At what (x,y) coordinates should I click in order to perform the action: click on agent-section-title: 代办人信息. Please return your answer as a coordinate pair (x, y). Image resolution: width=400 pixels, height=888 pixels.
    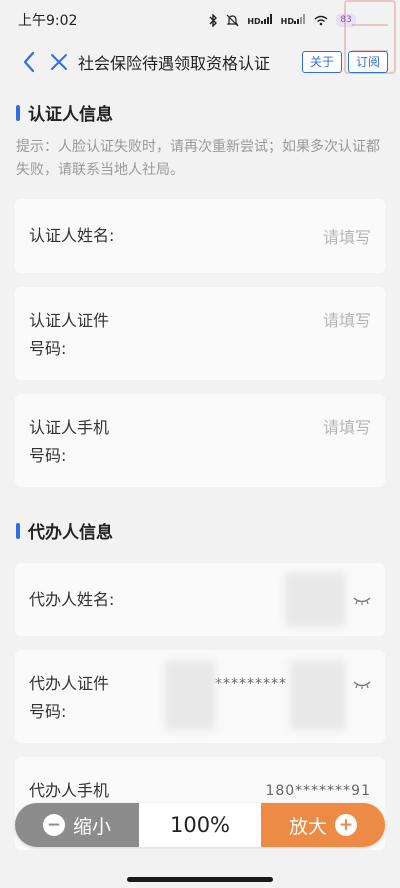
    Looking at the image, I should click on (64, 530).